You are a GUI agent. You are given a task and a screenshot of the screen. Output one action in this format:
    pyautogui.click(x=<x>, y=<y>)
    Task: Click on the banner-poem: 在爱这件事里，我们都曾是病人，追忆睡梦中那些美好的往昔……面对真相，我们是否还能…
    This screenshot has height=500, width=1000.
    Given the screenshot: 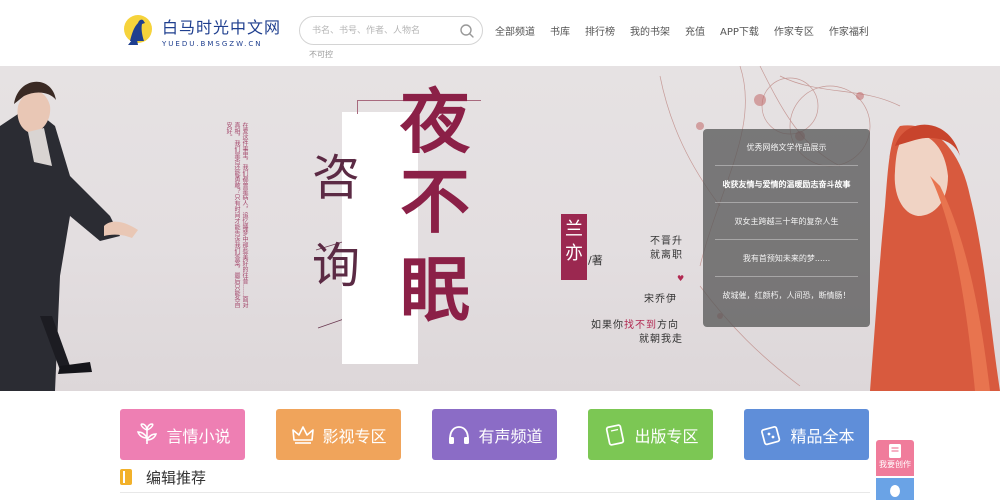 What is the action you would take?
    pyautogui.click(x=236, y=215)
    